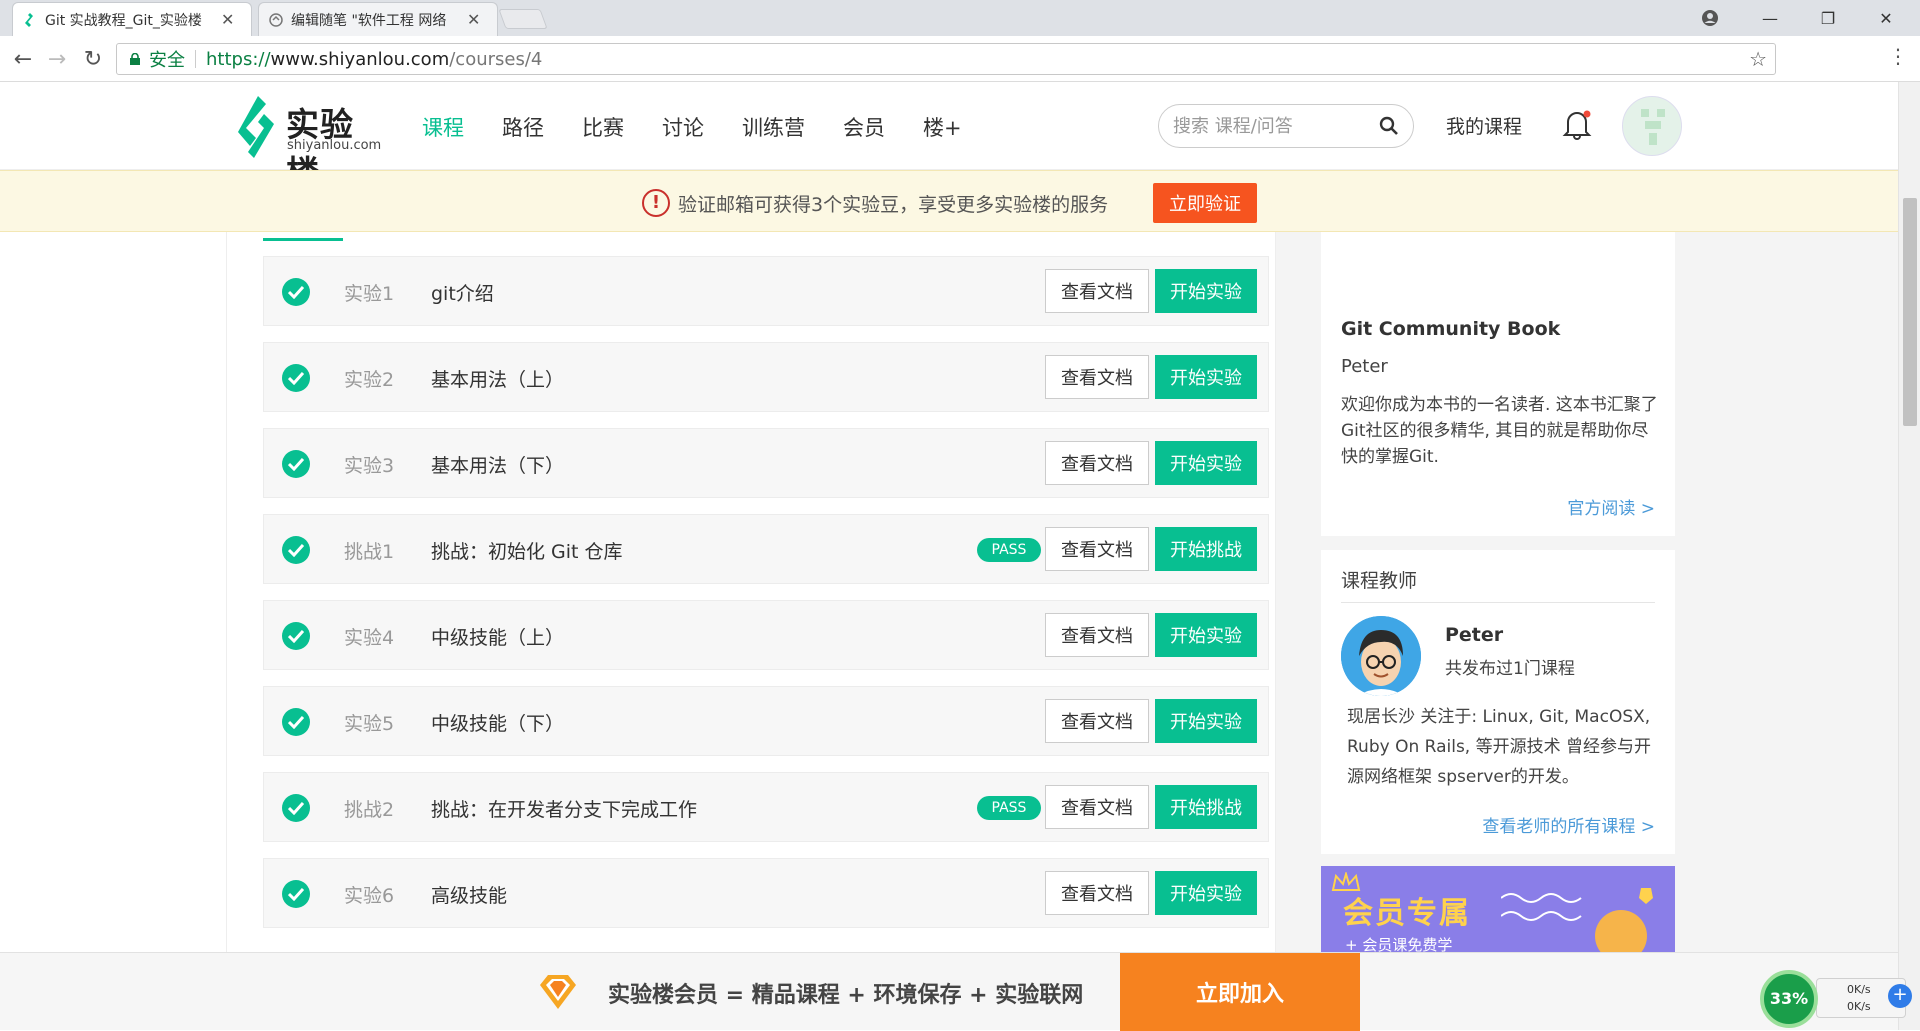 This screenshot has width=1920, height=1031. What do you see at coordinates (132, 19) in the screenshot?
I see `browser-tab-active: Git 实战教程_Git_实验楼 ✕` at bounding box center [132, 19].